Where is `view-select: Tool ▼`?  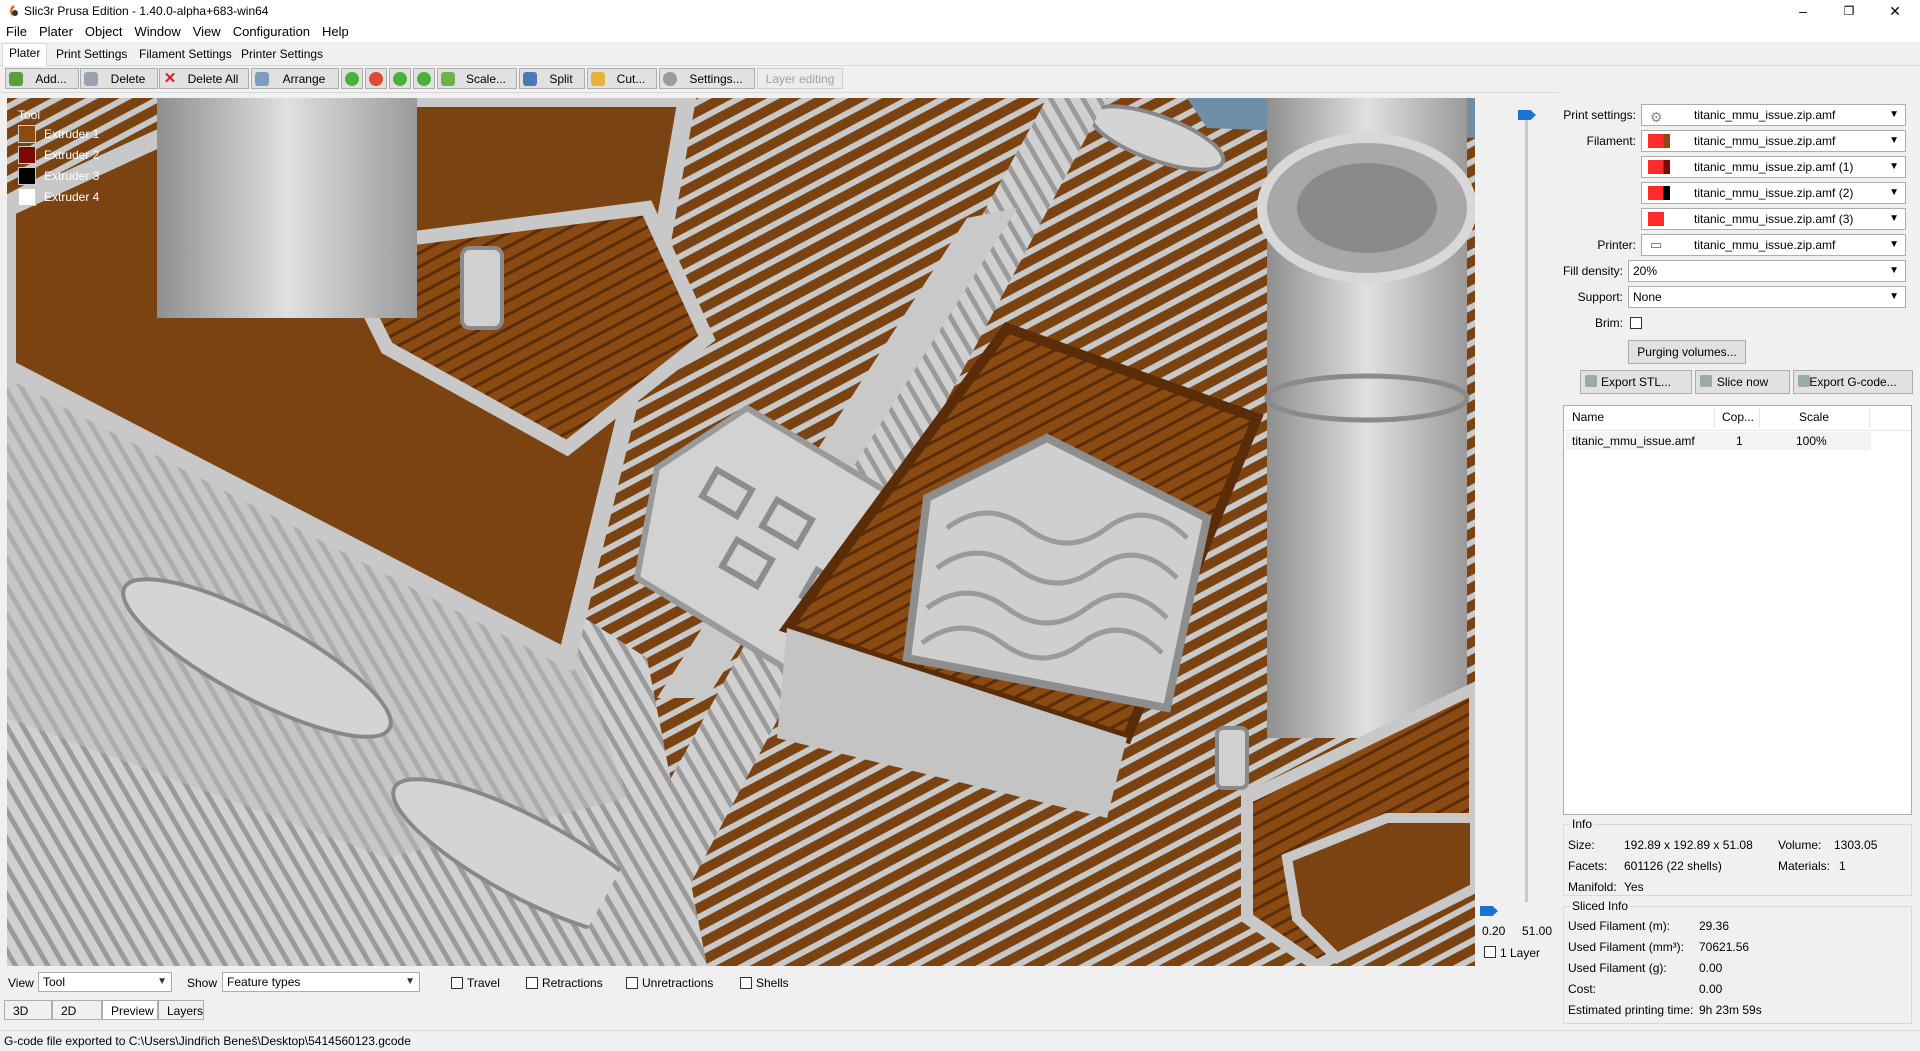
view-select: Tool ▼ is located at coordinates (105, 982).